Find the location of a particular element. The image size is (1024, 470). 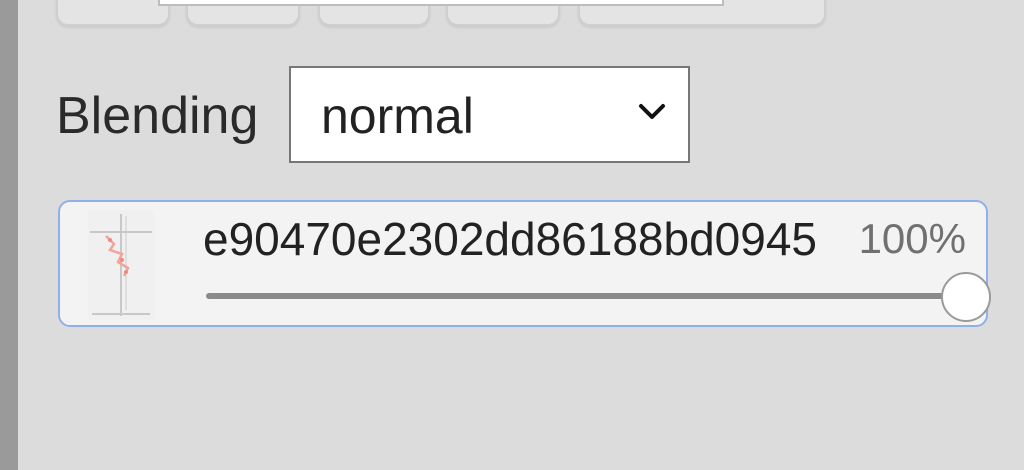

layer-name: e90470e2302dd86188bd0945 is located at coordinates (510, 239).